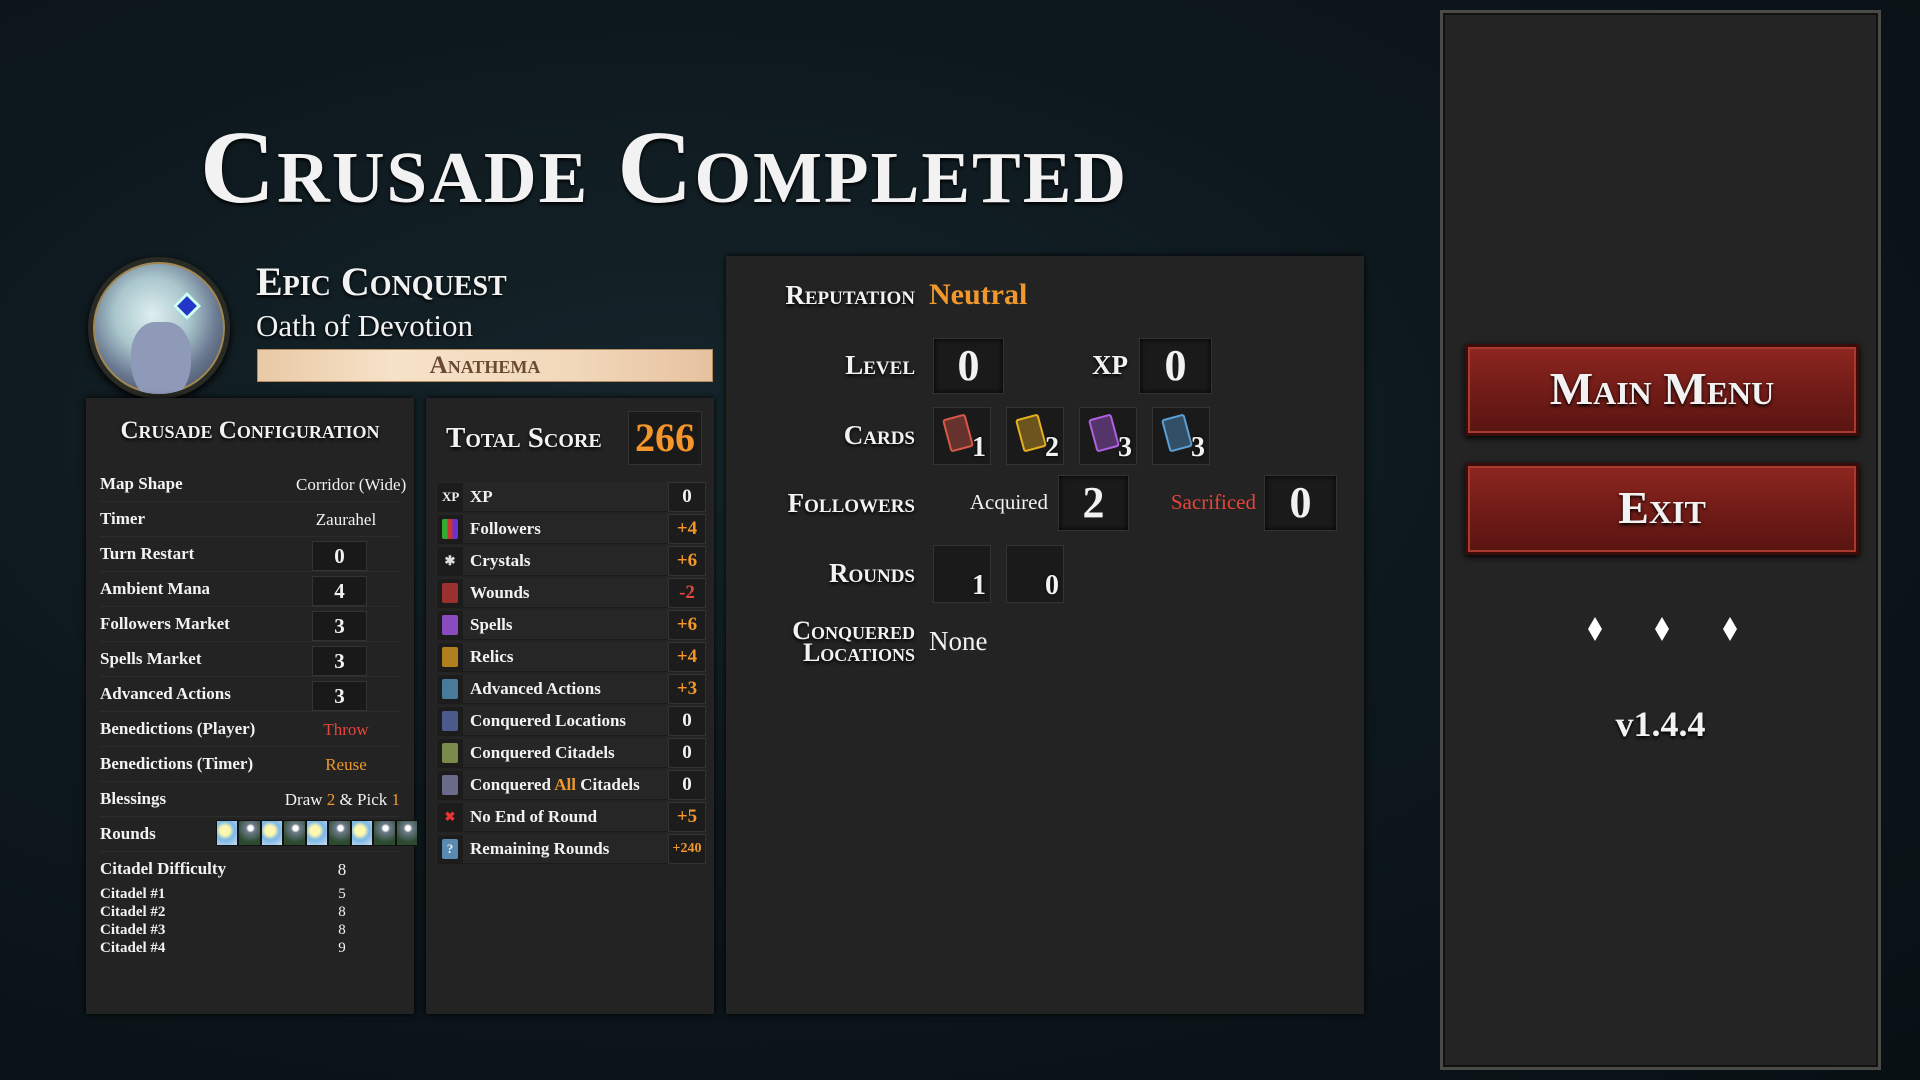 The height and width of the screenshot is (1080, 1920). I want to click on spell-cards-icon: 3, so click(1108, 436).